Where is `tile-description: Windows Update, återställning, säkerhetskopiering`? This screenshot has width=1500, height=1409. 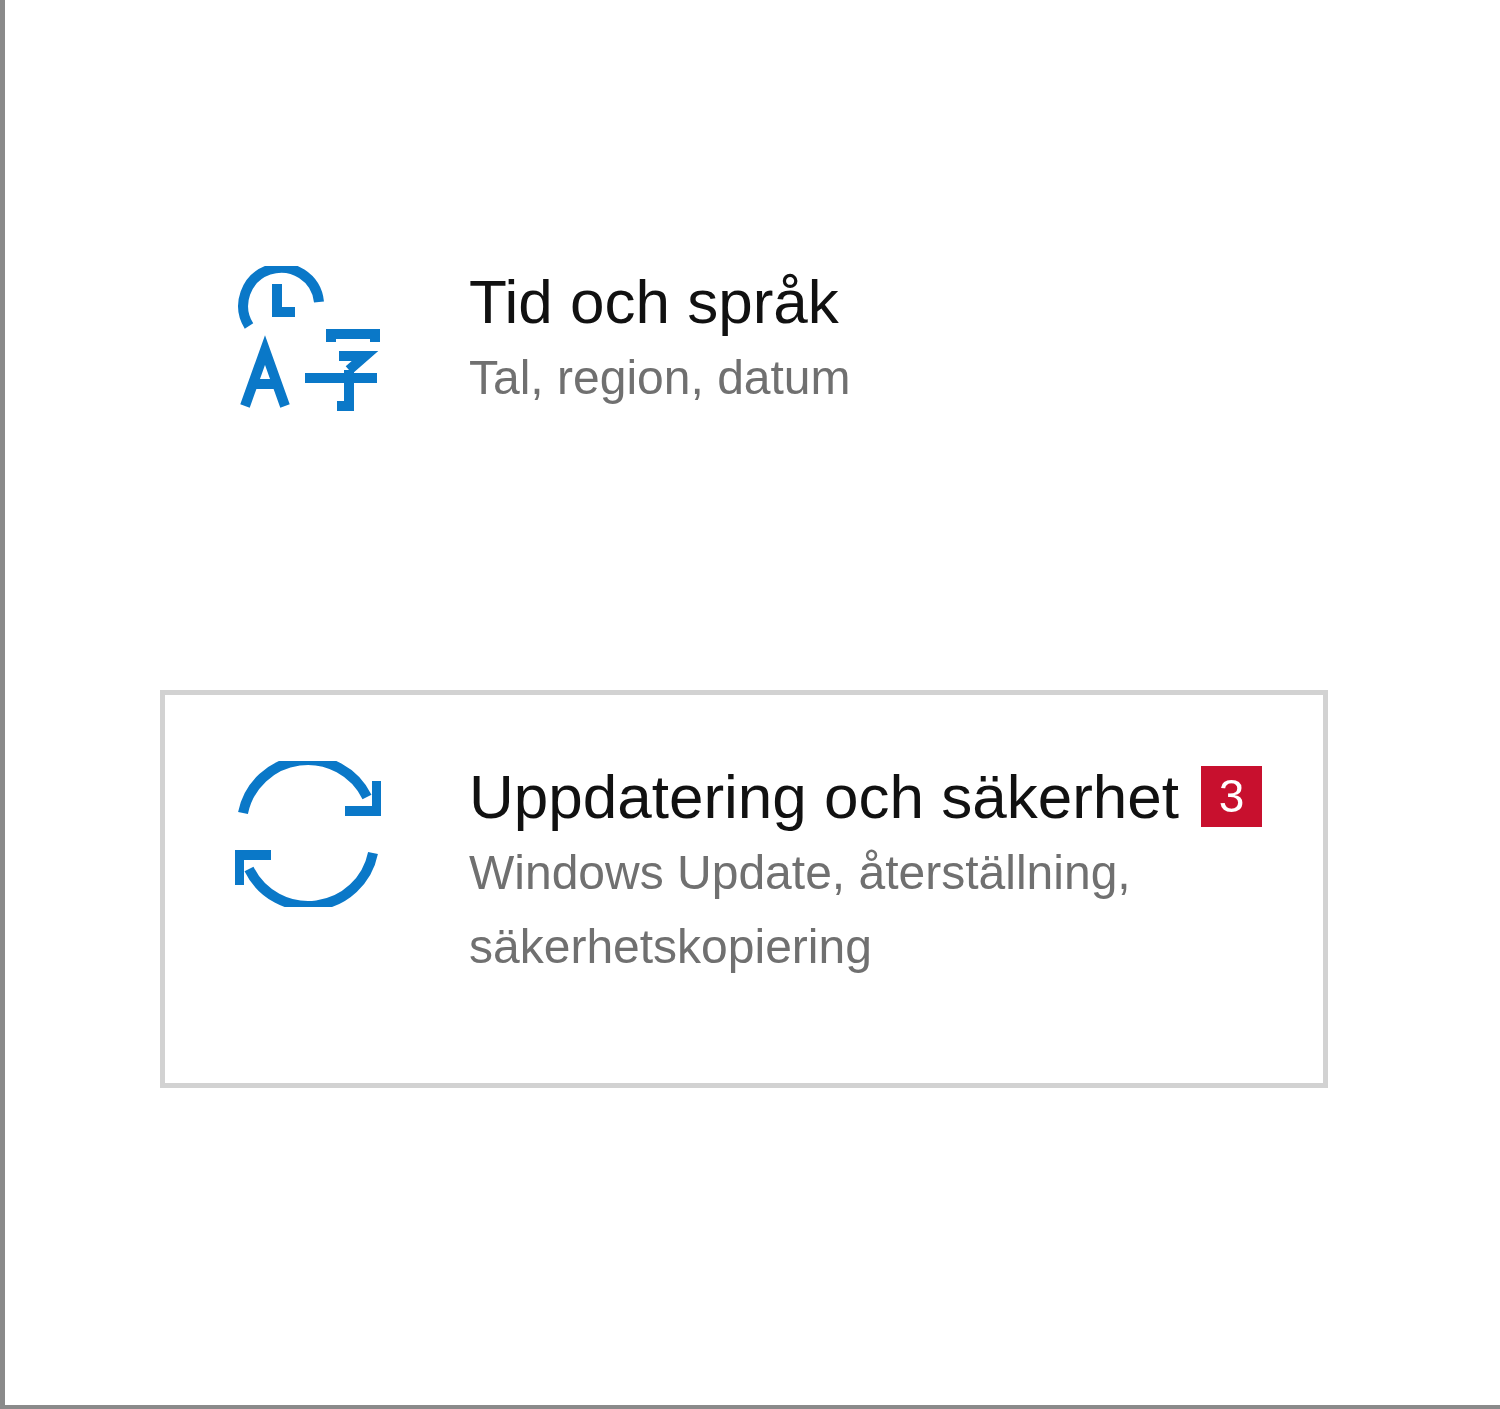 tile-description: Windows Update, återställning, säkerhetskopiering is located at coordinates (800, 910).